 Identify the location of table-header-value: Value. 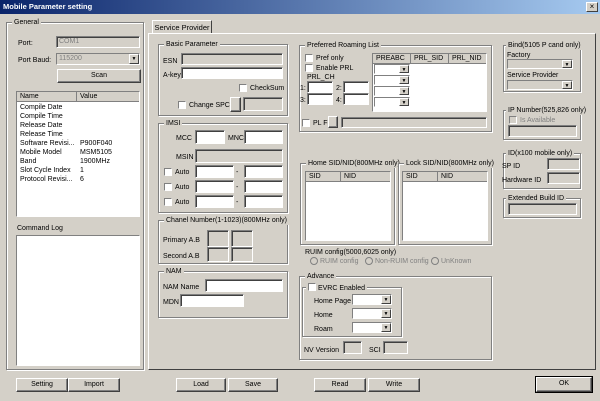
(108, 97).